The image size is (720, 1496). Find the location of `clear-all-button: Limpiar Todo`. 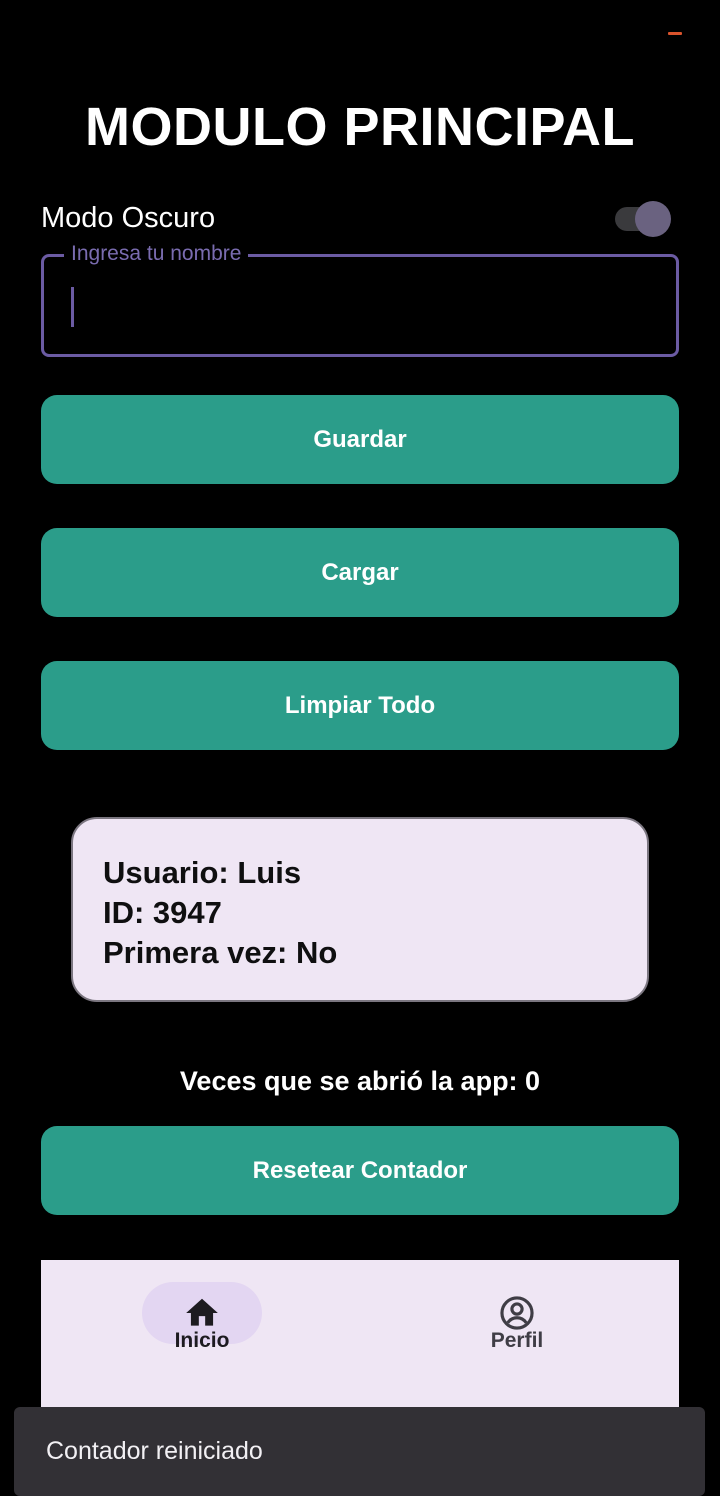

clear-all-button: Limpiar Todo is located at coordinates (360, 705).